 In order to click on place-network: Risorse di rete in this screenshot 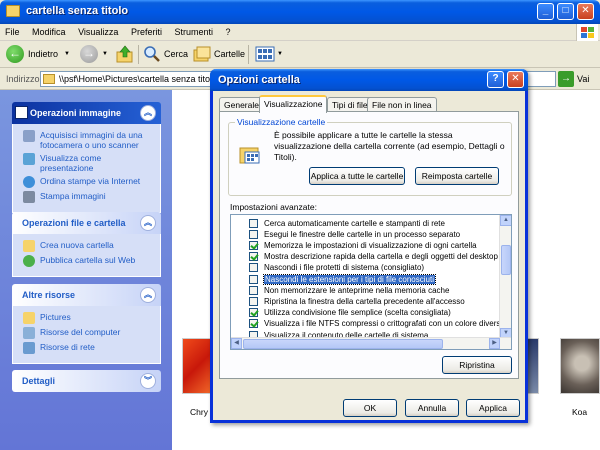, I will do `click(88, 348)`.